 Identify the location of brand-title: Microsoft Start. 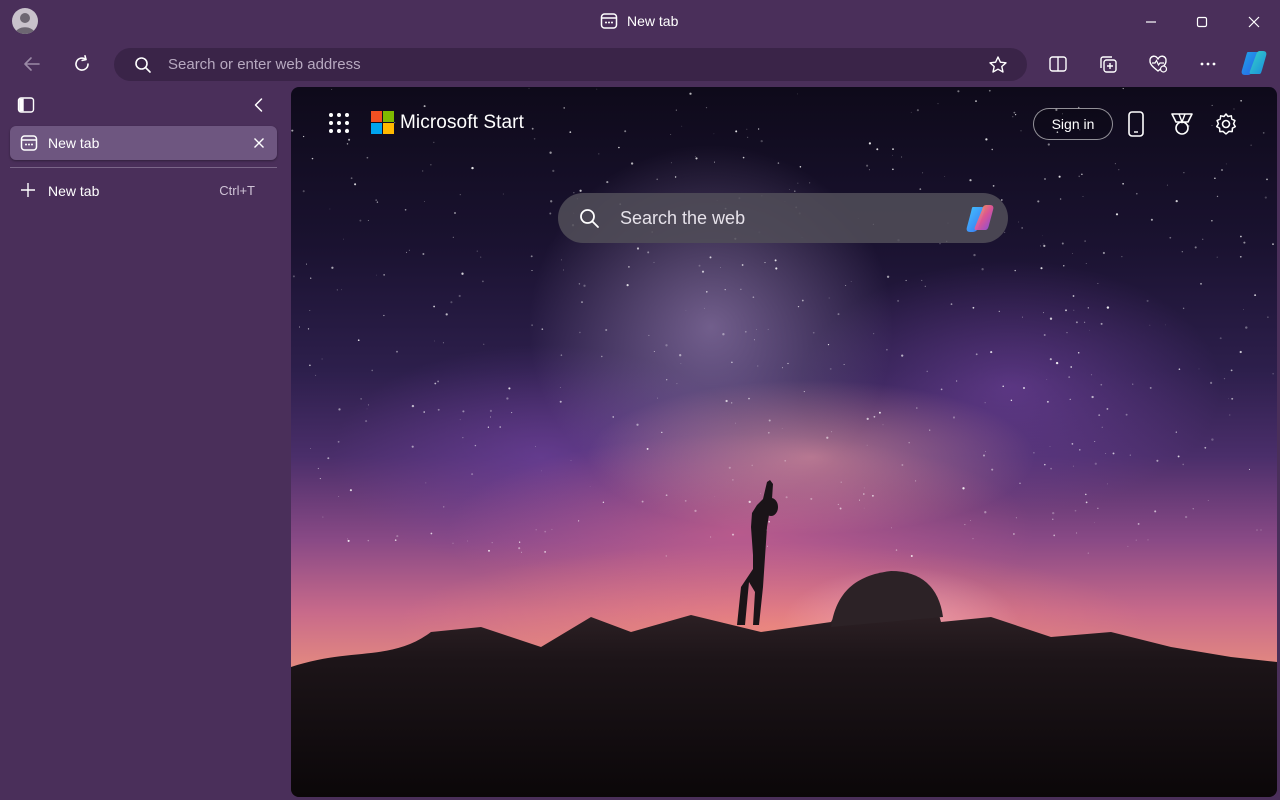
(462, 122).